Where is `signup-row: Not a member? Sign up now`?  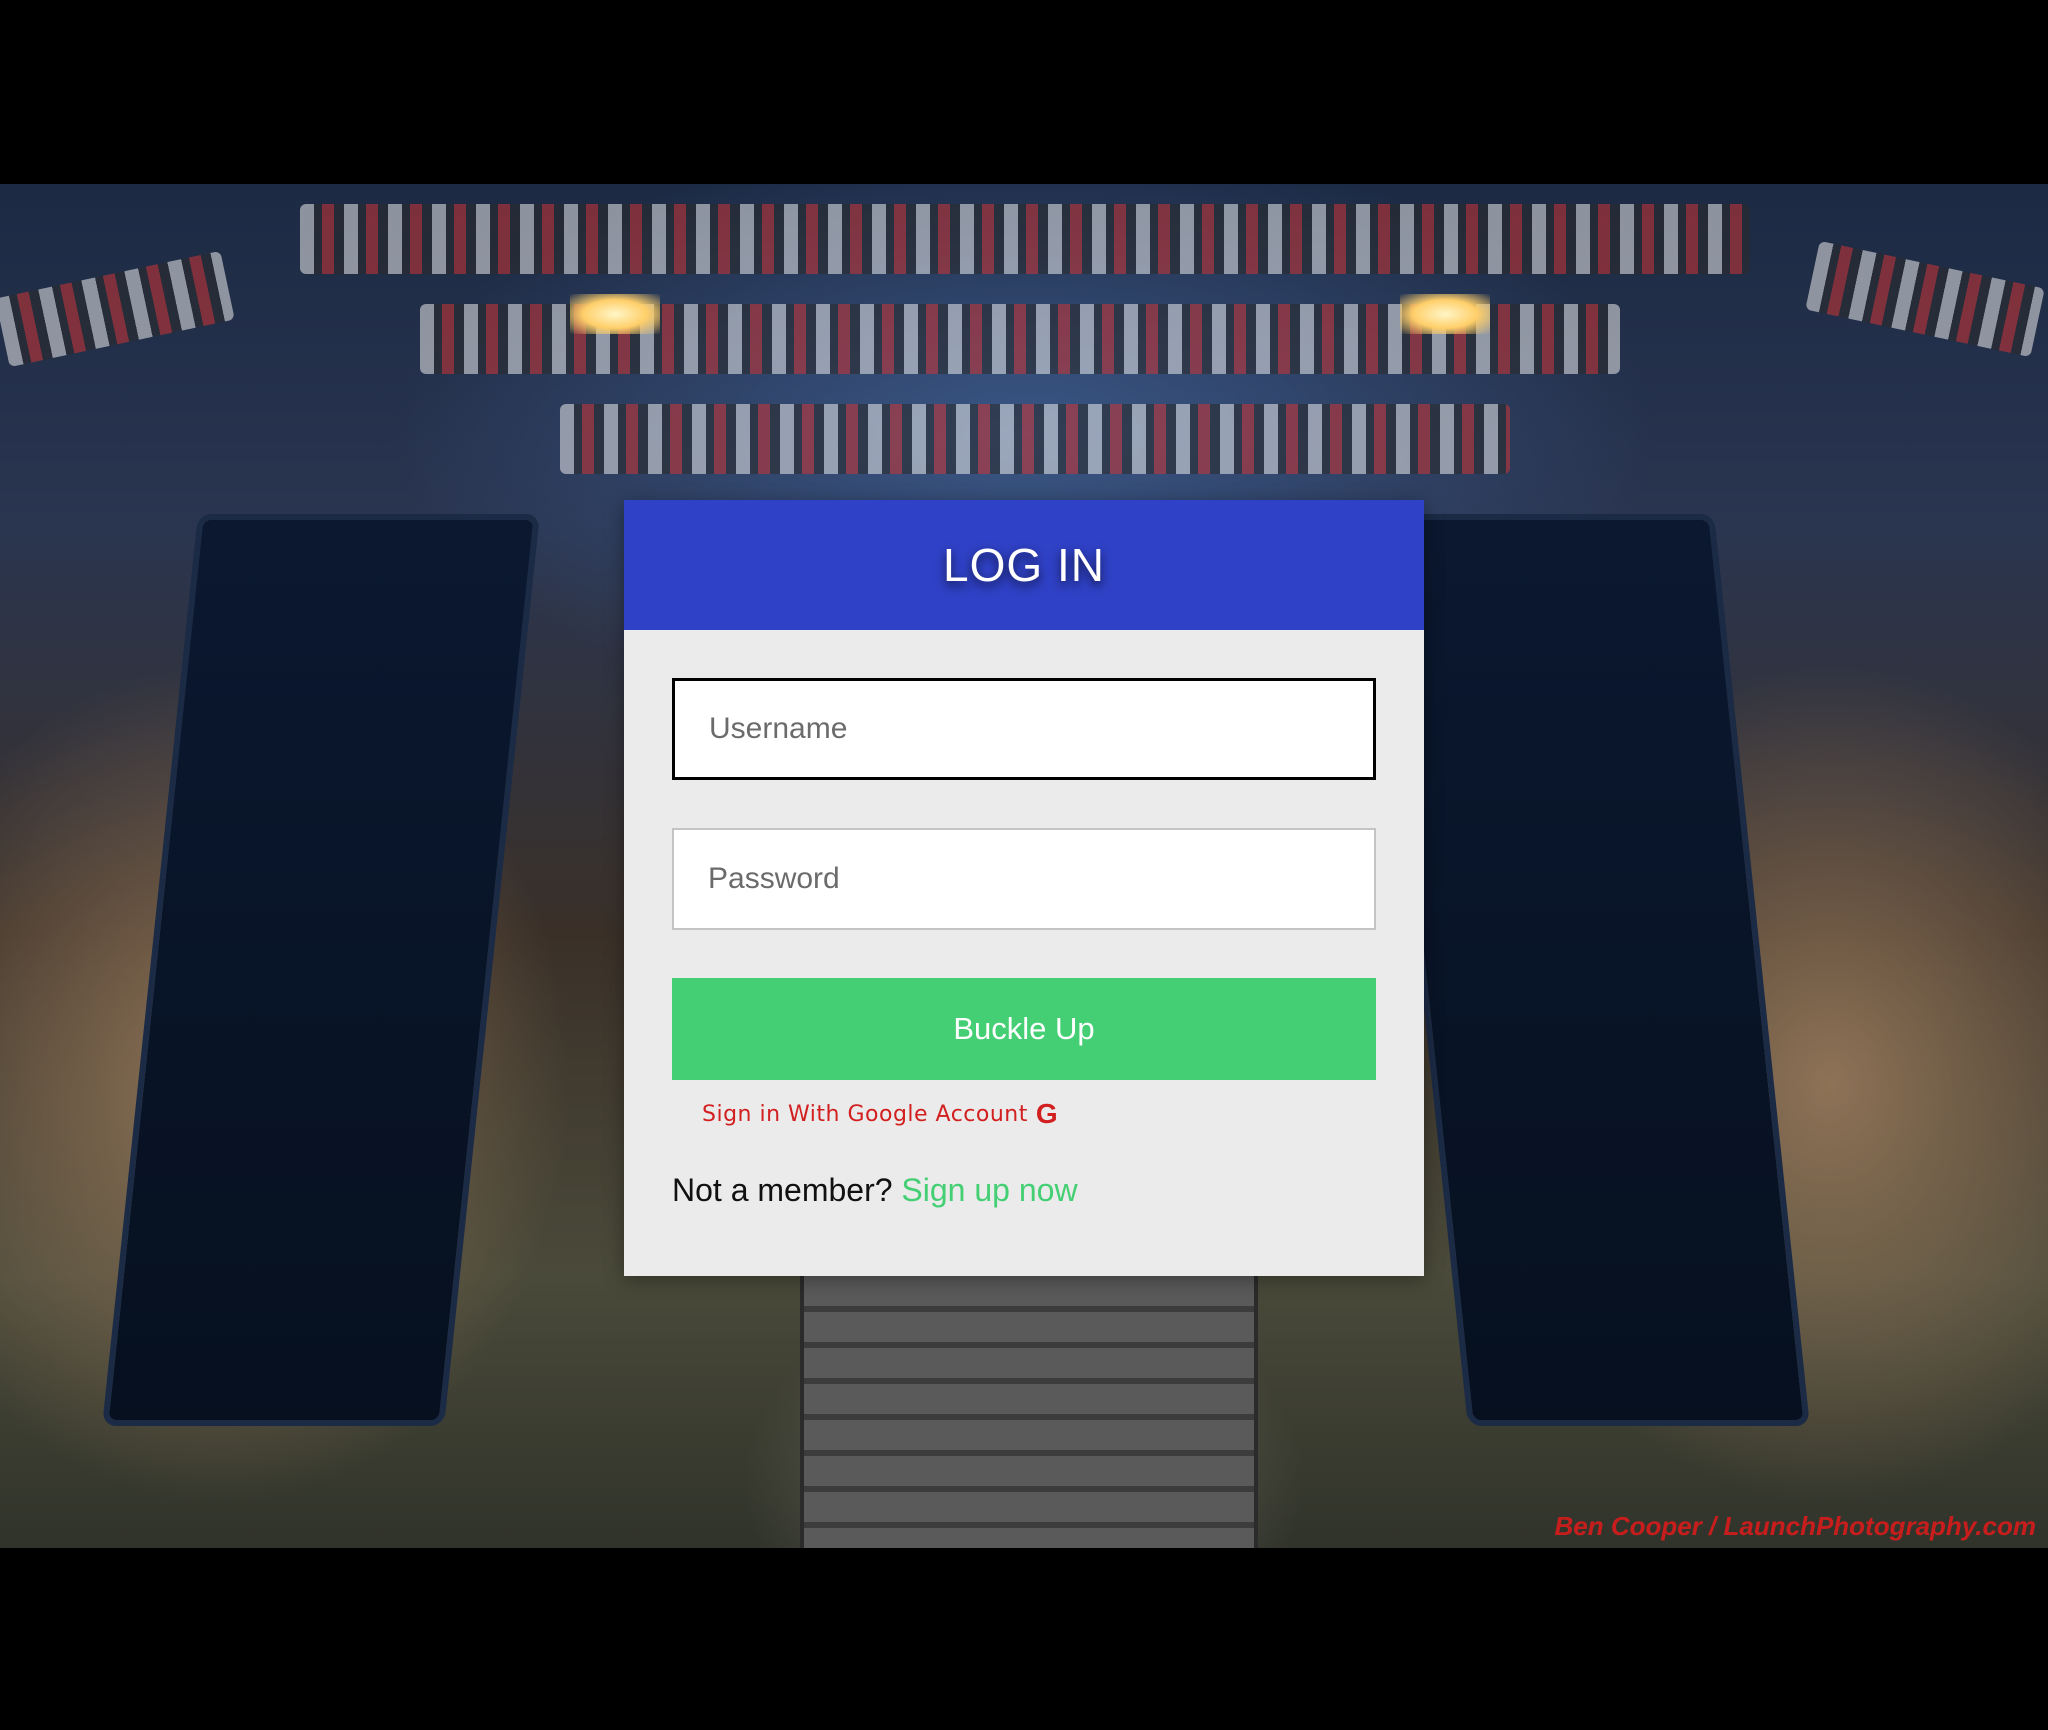
signup-row: Not a member? Sign up now is located at coordinates (1024, 1190).